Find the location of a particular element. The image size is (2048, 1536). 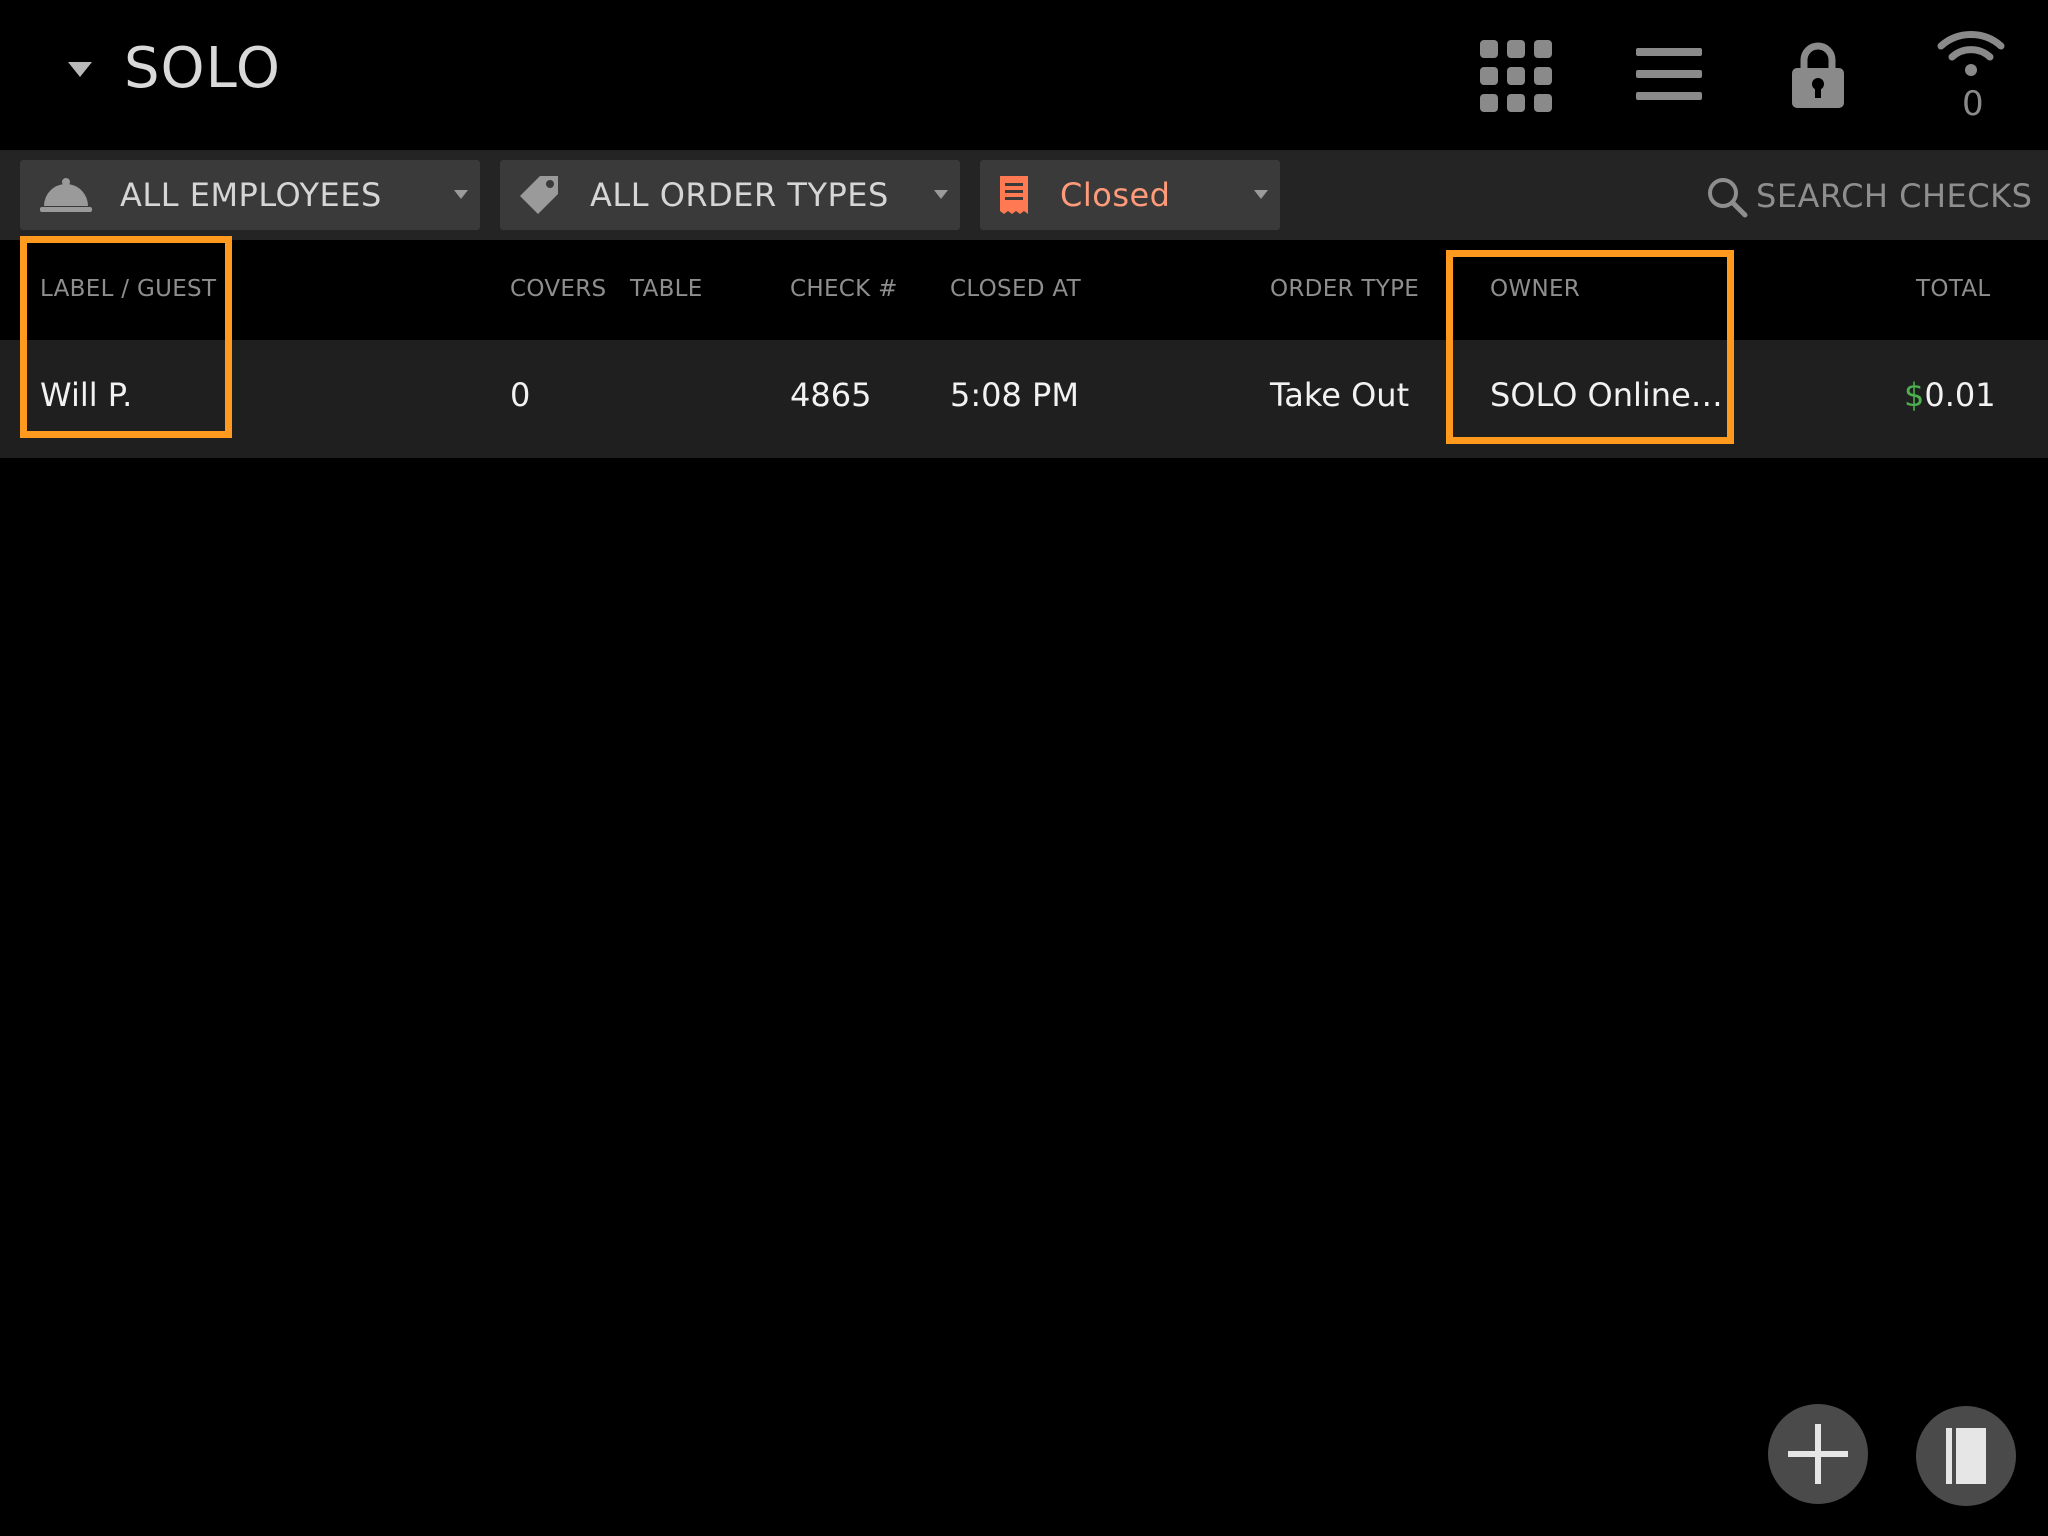

order-type-filter-dropdown: ALL ORDER TYPES is located at coordinates (730, 195).